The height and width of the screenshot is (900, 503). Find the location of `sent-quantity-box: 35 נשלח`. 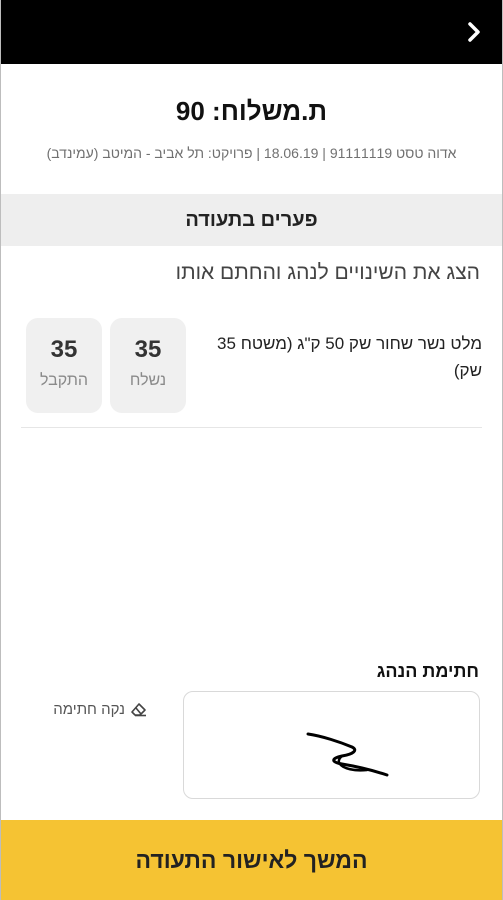

sent-quantity-box: 35 נשלח is located at coordinates (148, 365).